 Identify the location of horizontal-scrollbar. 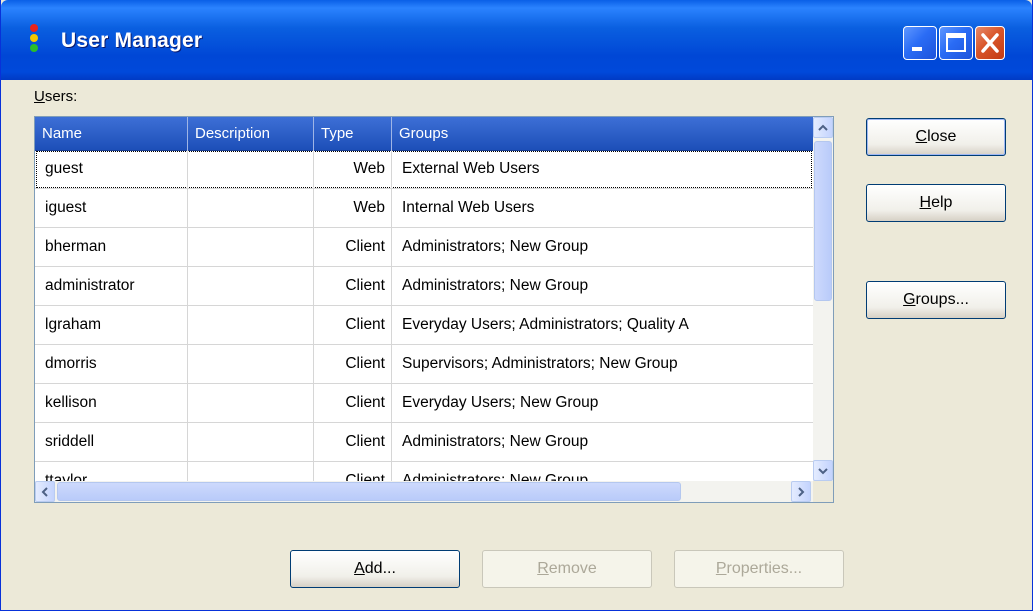
(424, 491).